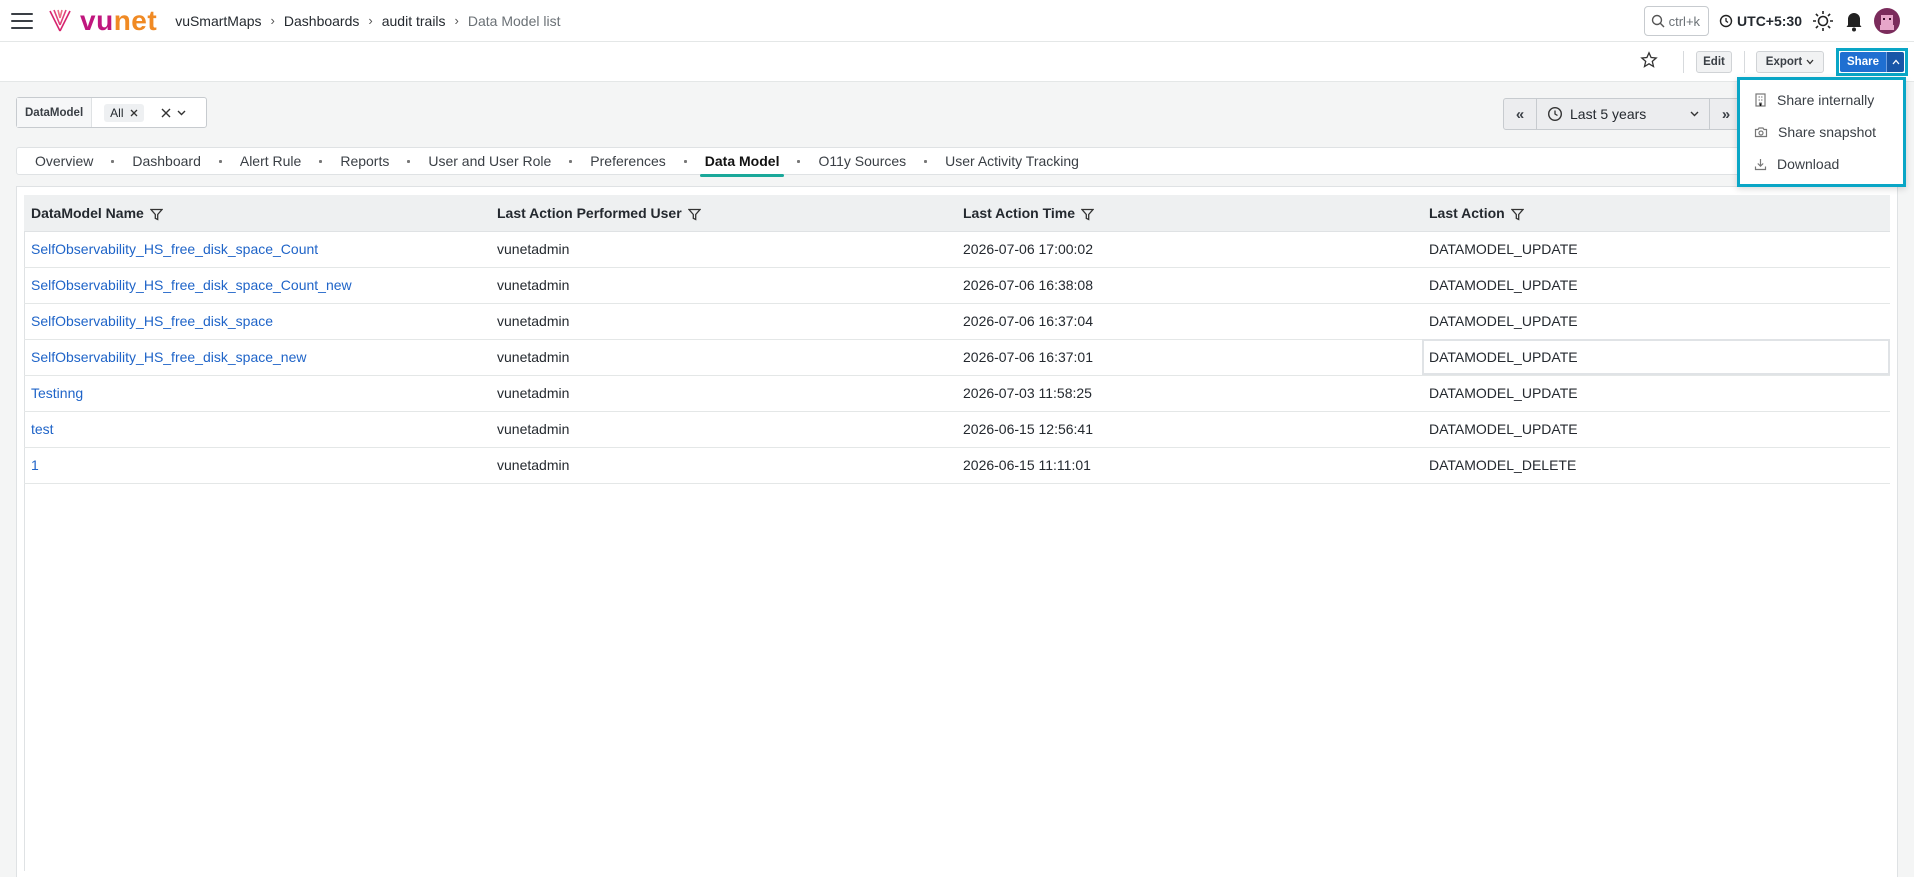 The height and width of the screenshot is (877, 1914). Describe the element at coordinates (723, 213) in the screenshot. I see `column-header-last-action-user: Last Action Performed User` at that location.